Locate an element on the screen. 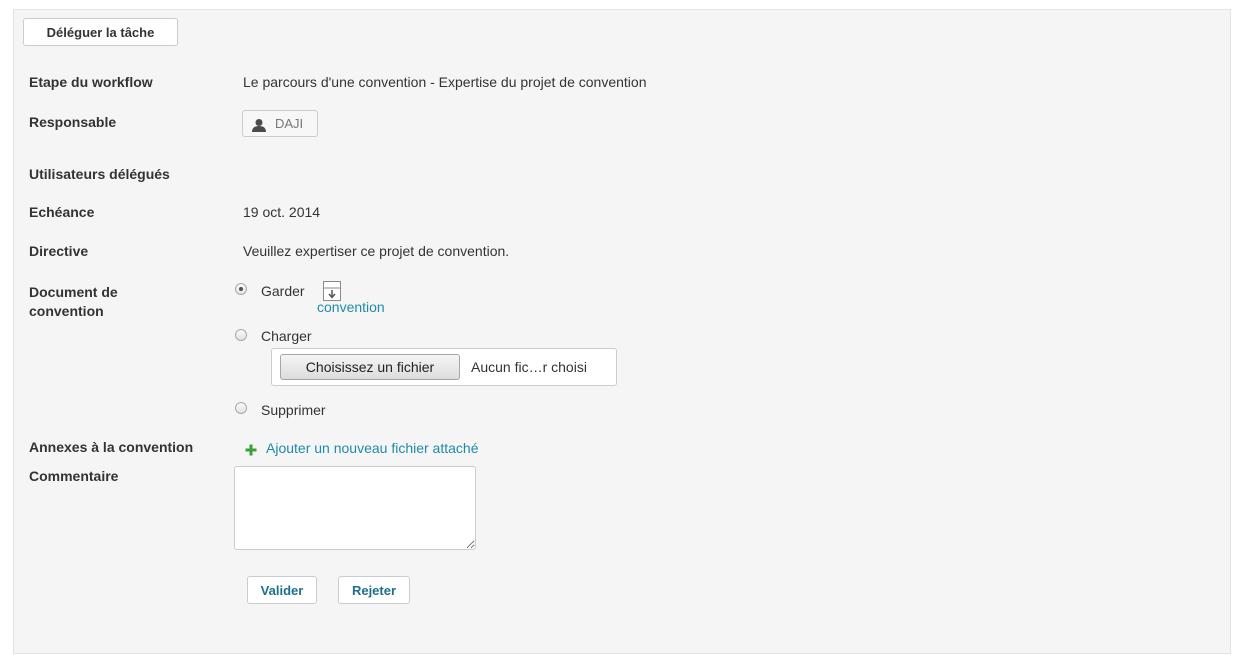 This screenshot has height=658, width=1234. delegate-task-button: Déléguer la tâche is located at coordinates (100, 32).